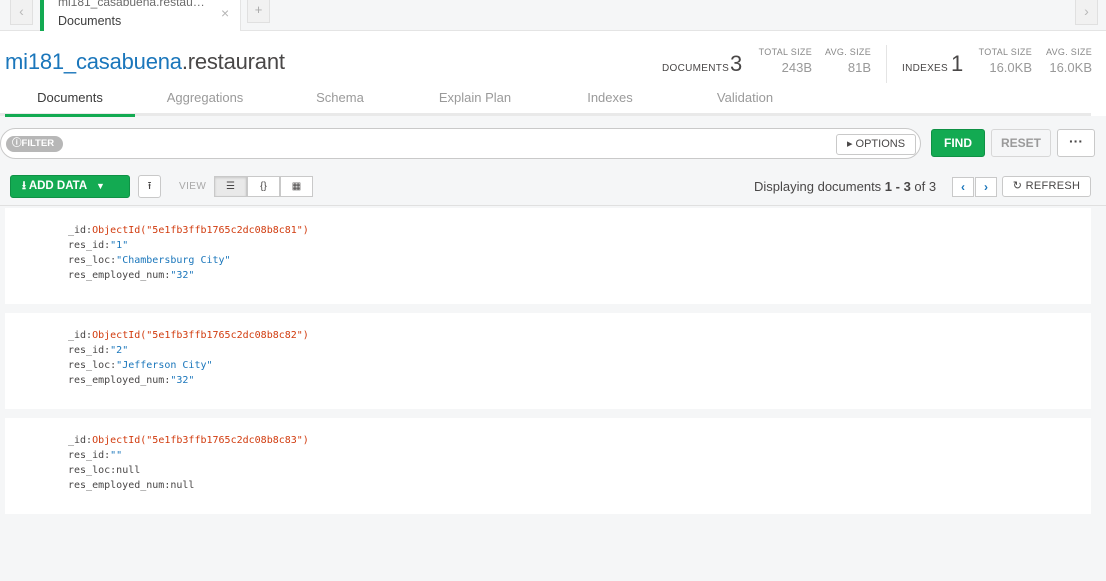 The width and height of the screenshot is (1106, 581). I want to click on doc-field: res_loc:null, so click(104, 470).